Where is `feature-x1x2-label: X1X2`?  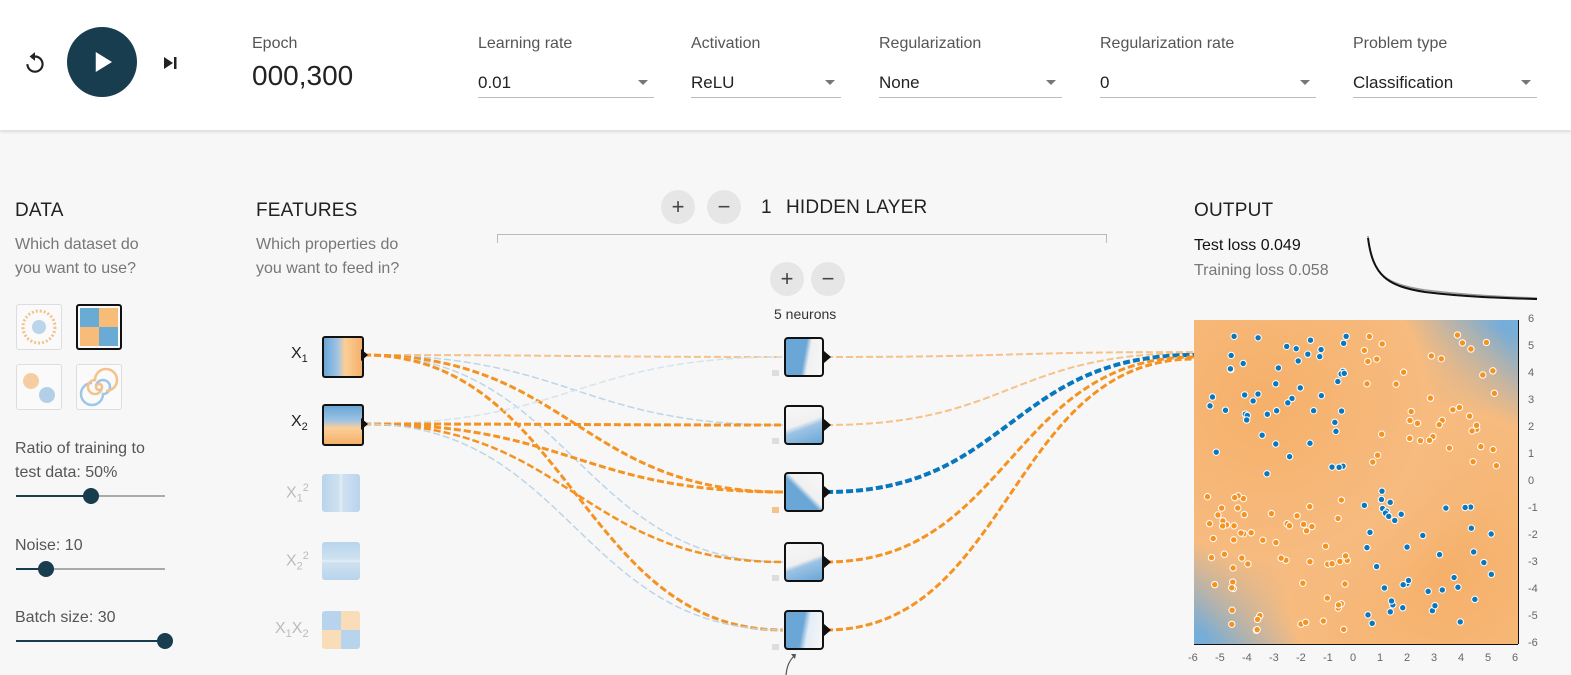
feature-x1x2-label: X1X2 is located at coordinates (292, 630).